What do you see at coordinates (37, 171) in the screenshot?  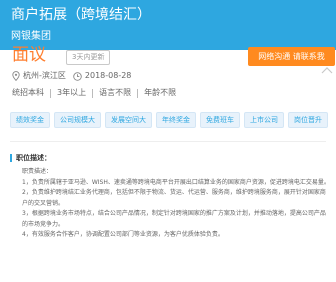 I see `description-line: 职责描述：` at bounding box center [37, 171].